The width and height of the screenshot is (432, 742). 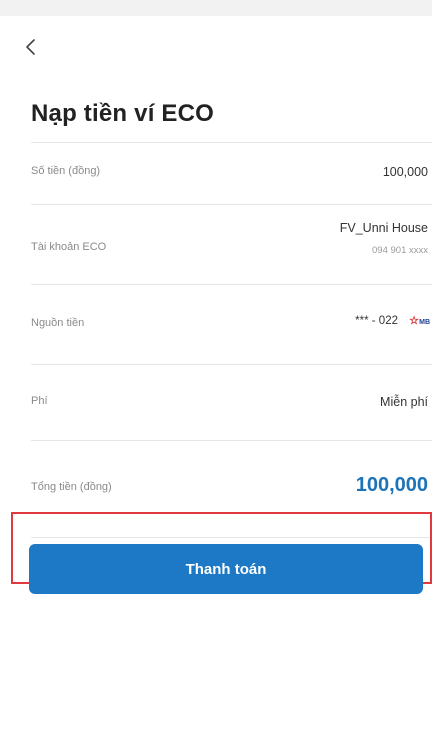 I want to click on detail-row-fee: Phí Miễn phí, so click(x=231, y=402).